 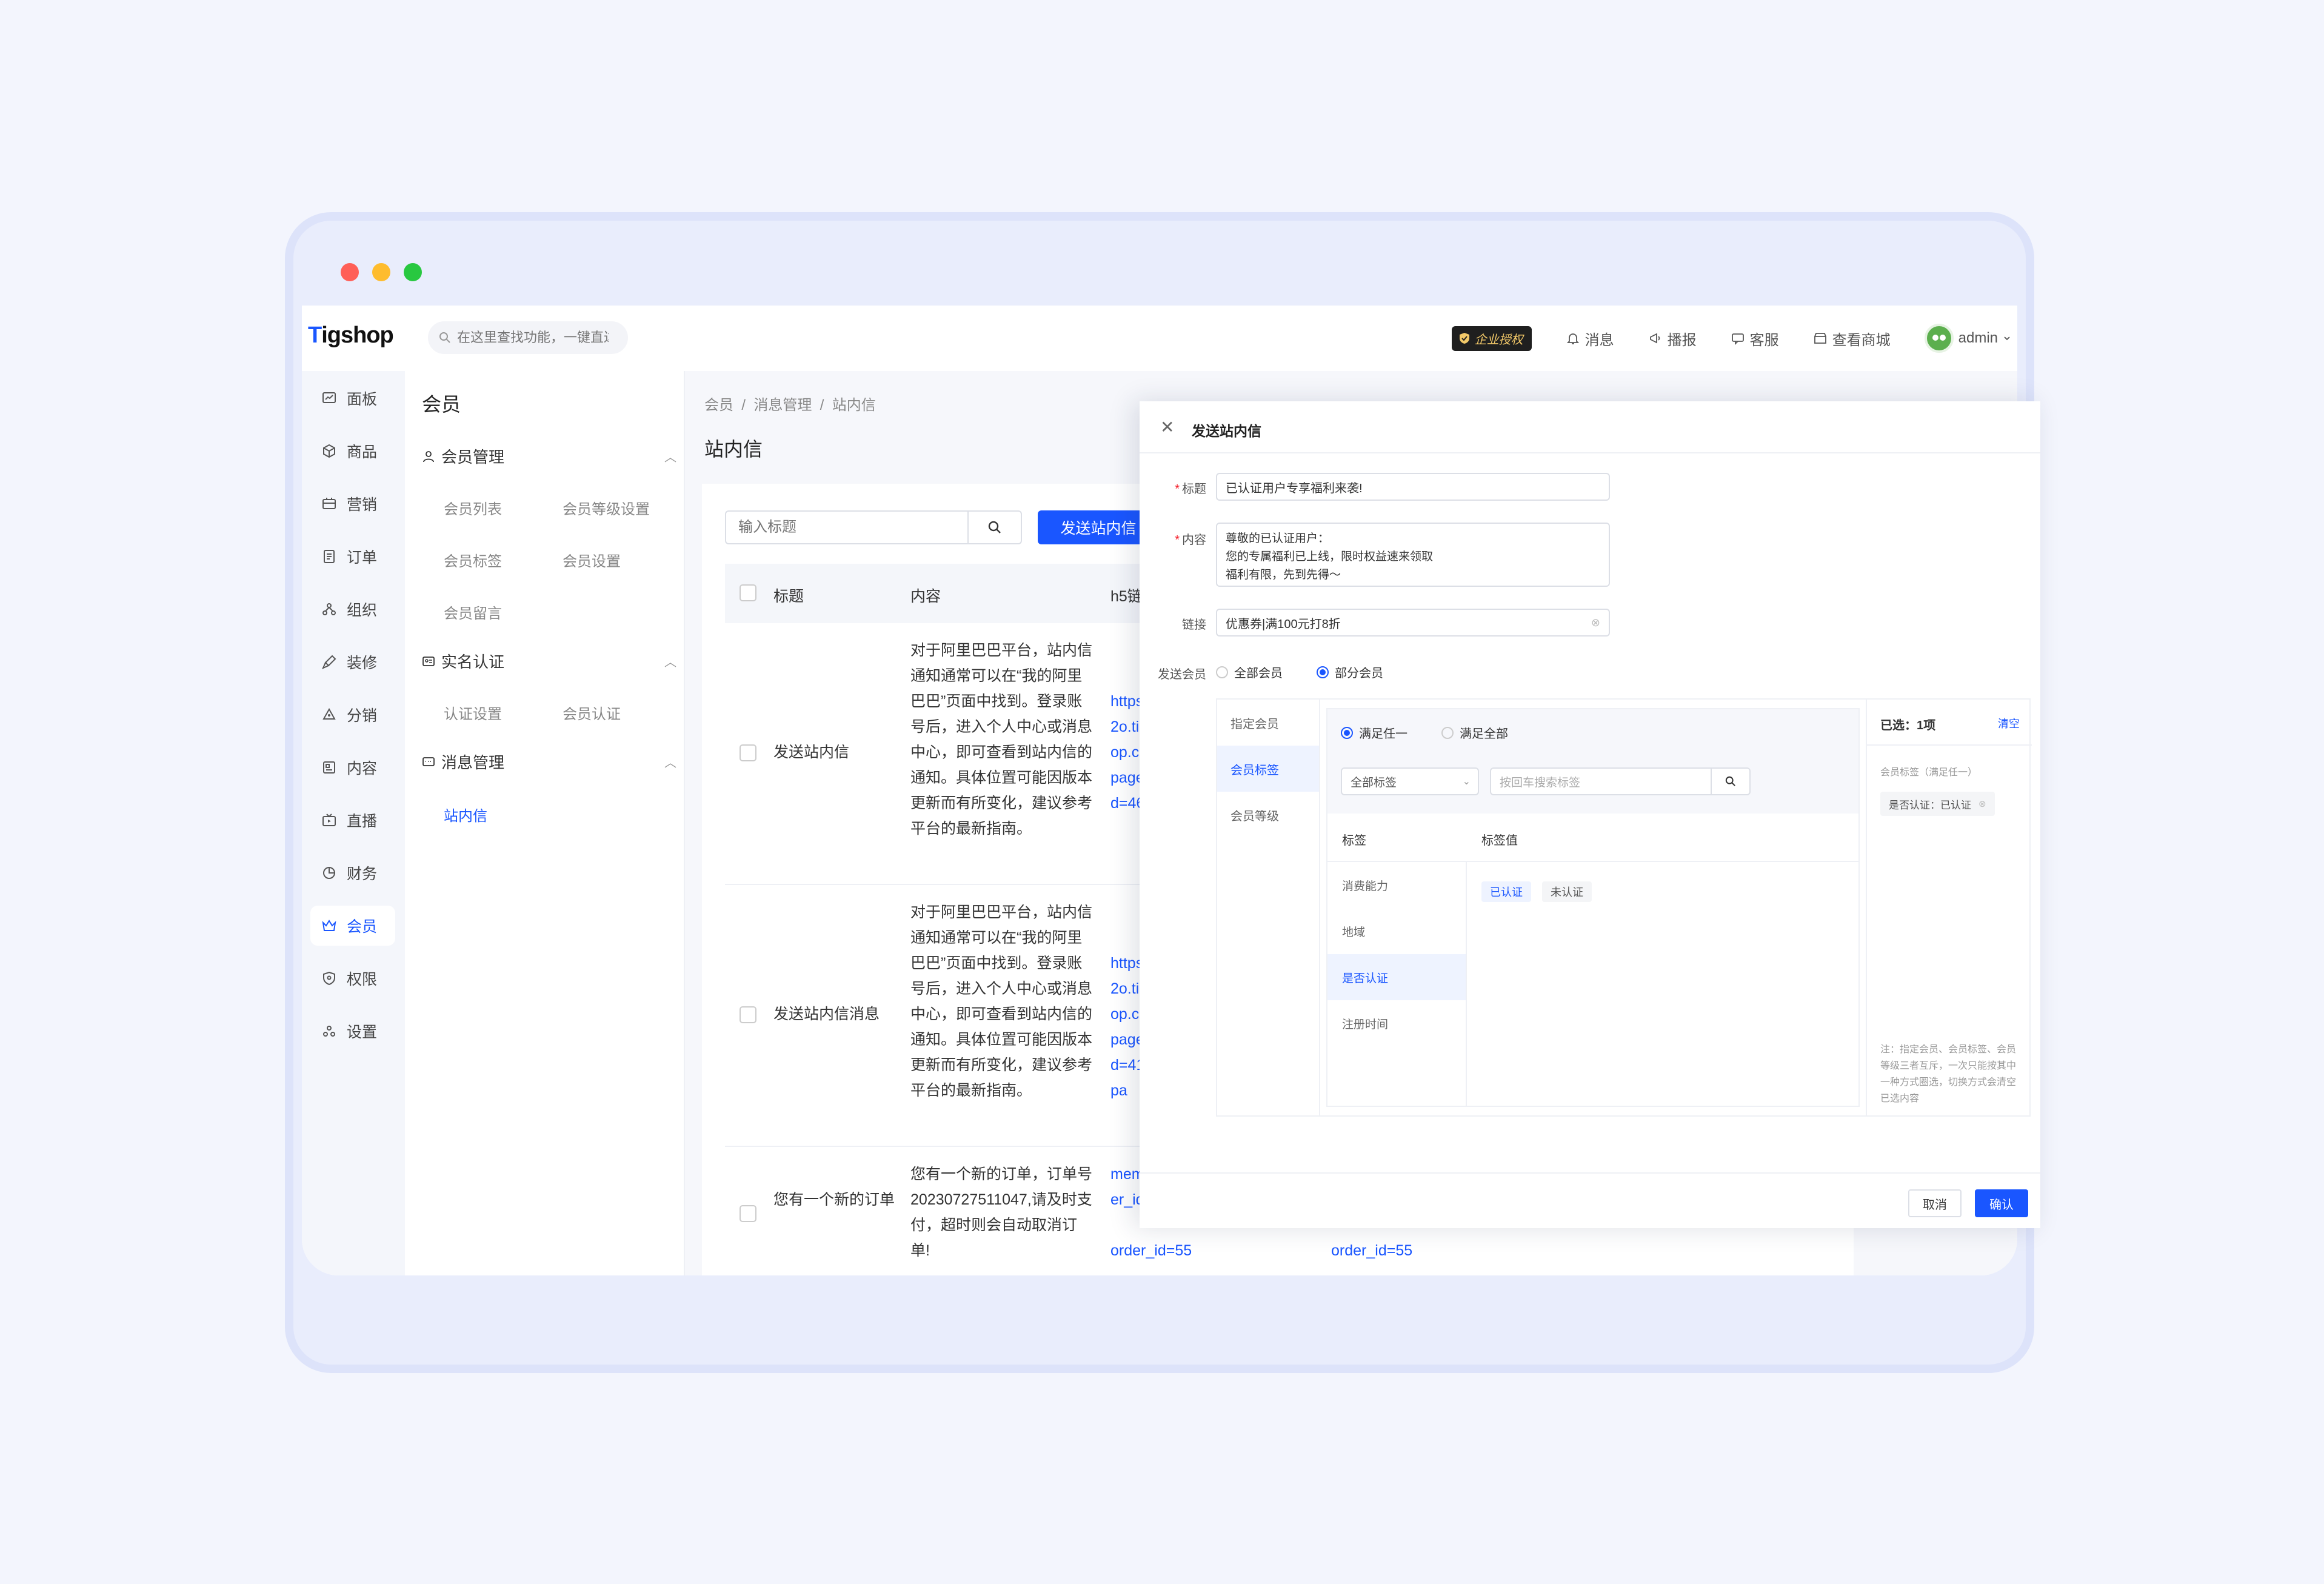 What do you see at coordinates (441, 404) in the screenshot?
I see `subnav-title: 会员` at bounding box center [441, 404].